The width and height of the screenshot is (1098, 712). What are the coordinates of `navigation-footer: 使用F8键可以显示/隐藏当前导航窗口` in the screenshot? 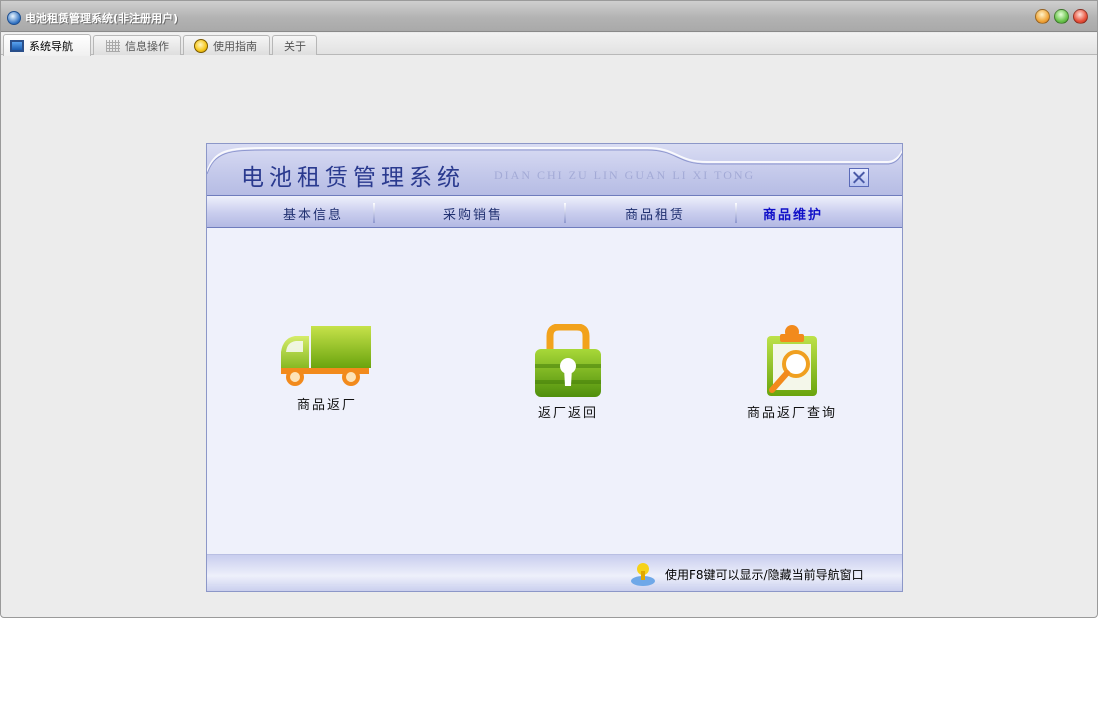 It's located at (554, 572).